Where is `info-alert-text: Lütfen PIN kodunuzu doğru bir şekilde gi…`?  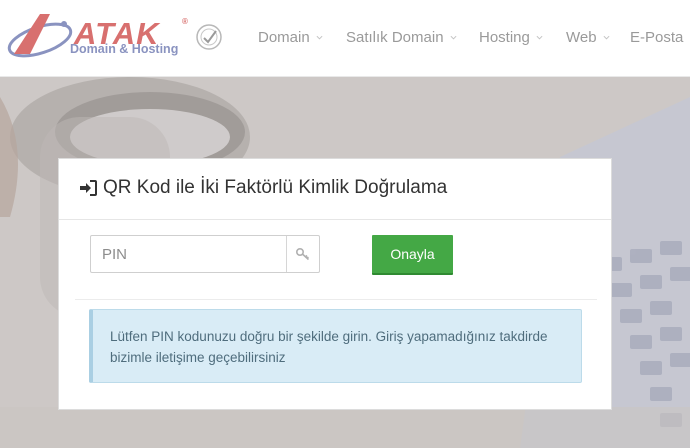 info-alert-text: Lütfen PIN kodunuzu doğru bir şekilde gi… is located at coordinates (329, 347).